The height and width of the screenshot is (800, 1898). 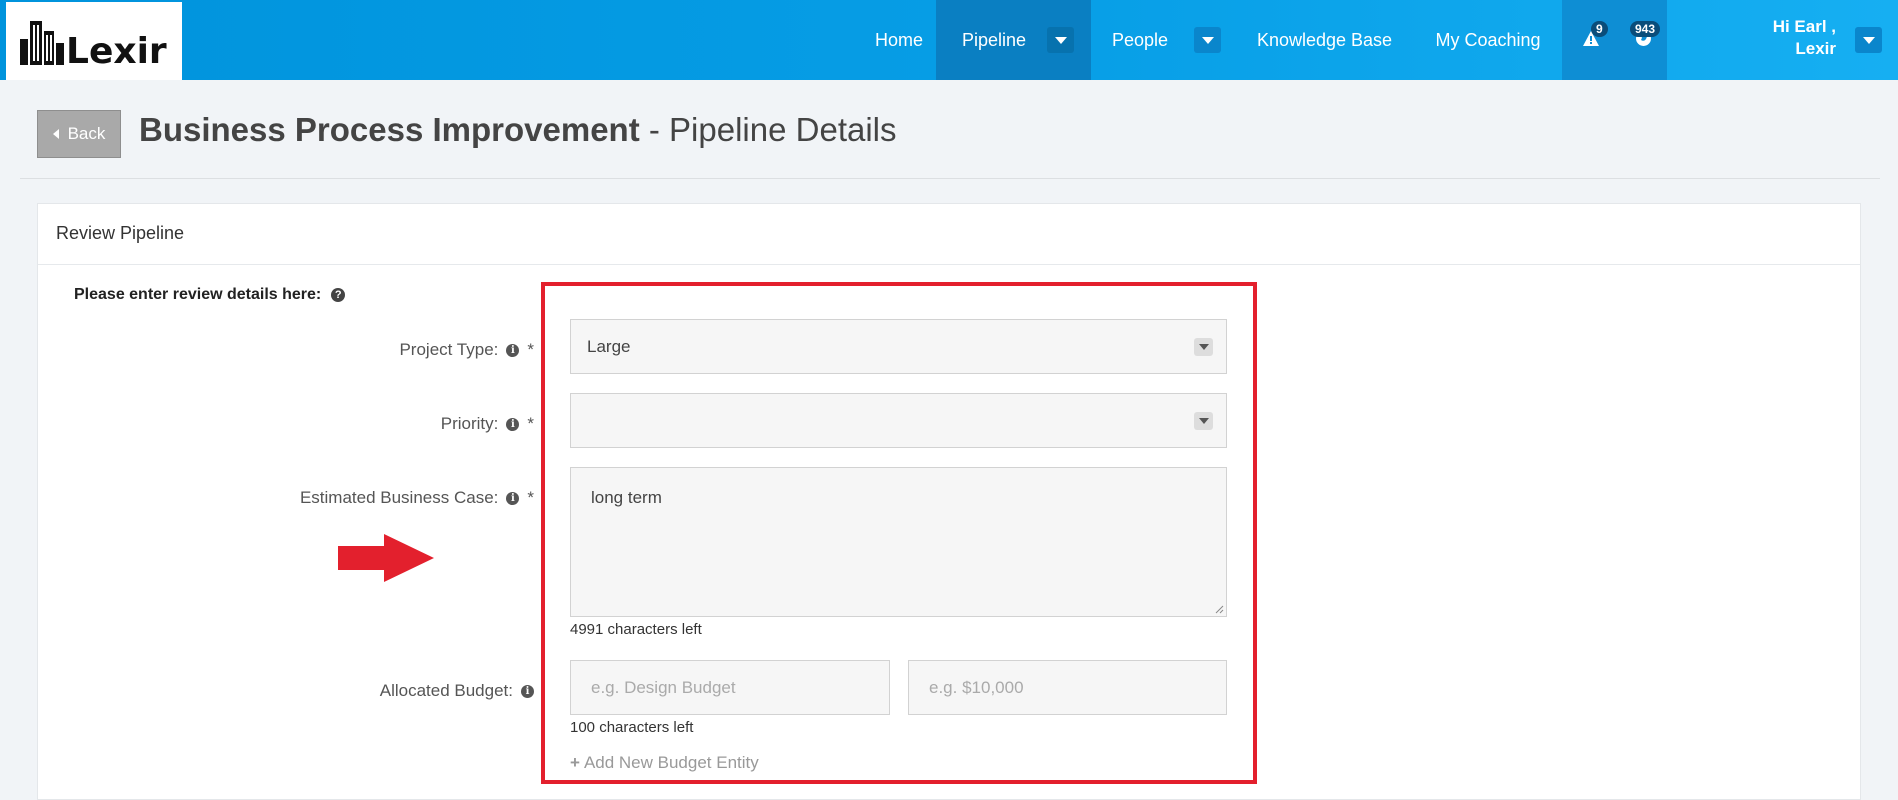 I want to click on panel-heading: Review Pipeline, so click(x=120, y=233).